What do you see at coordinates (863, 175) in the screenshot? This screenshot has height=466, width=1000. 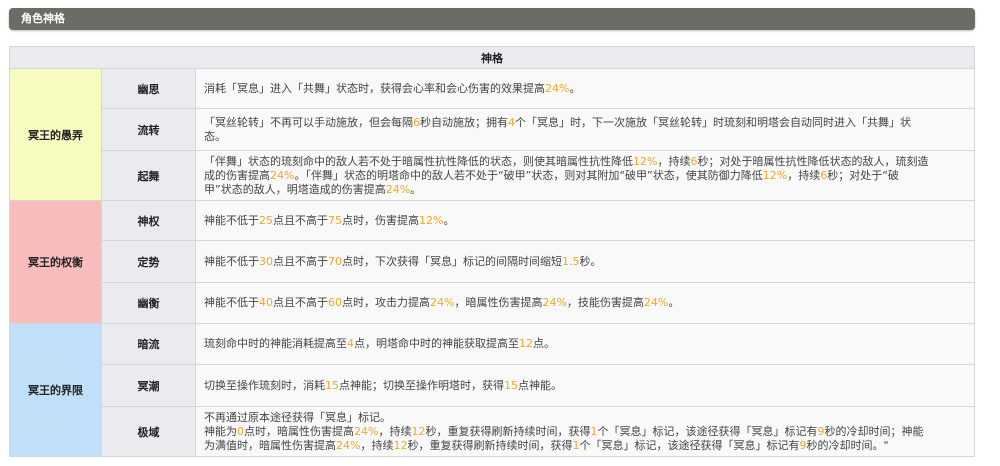 I see `description-text: 秒；对处于“破` at bounding box center [863, 175].